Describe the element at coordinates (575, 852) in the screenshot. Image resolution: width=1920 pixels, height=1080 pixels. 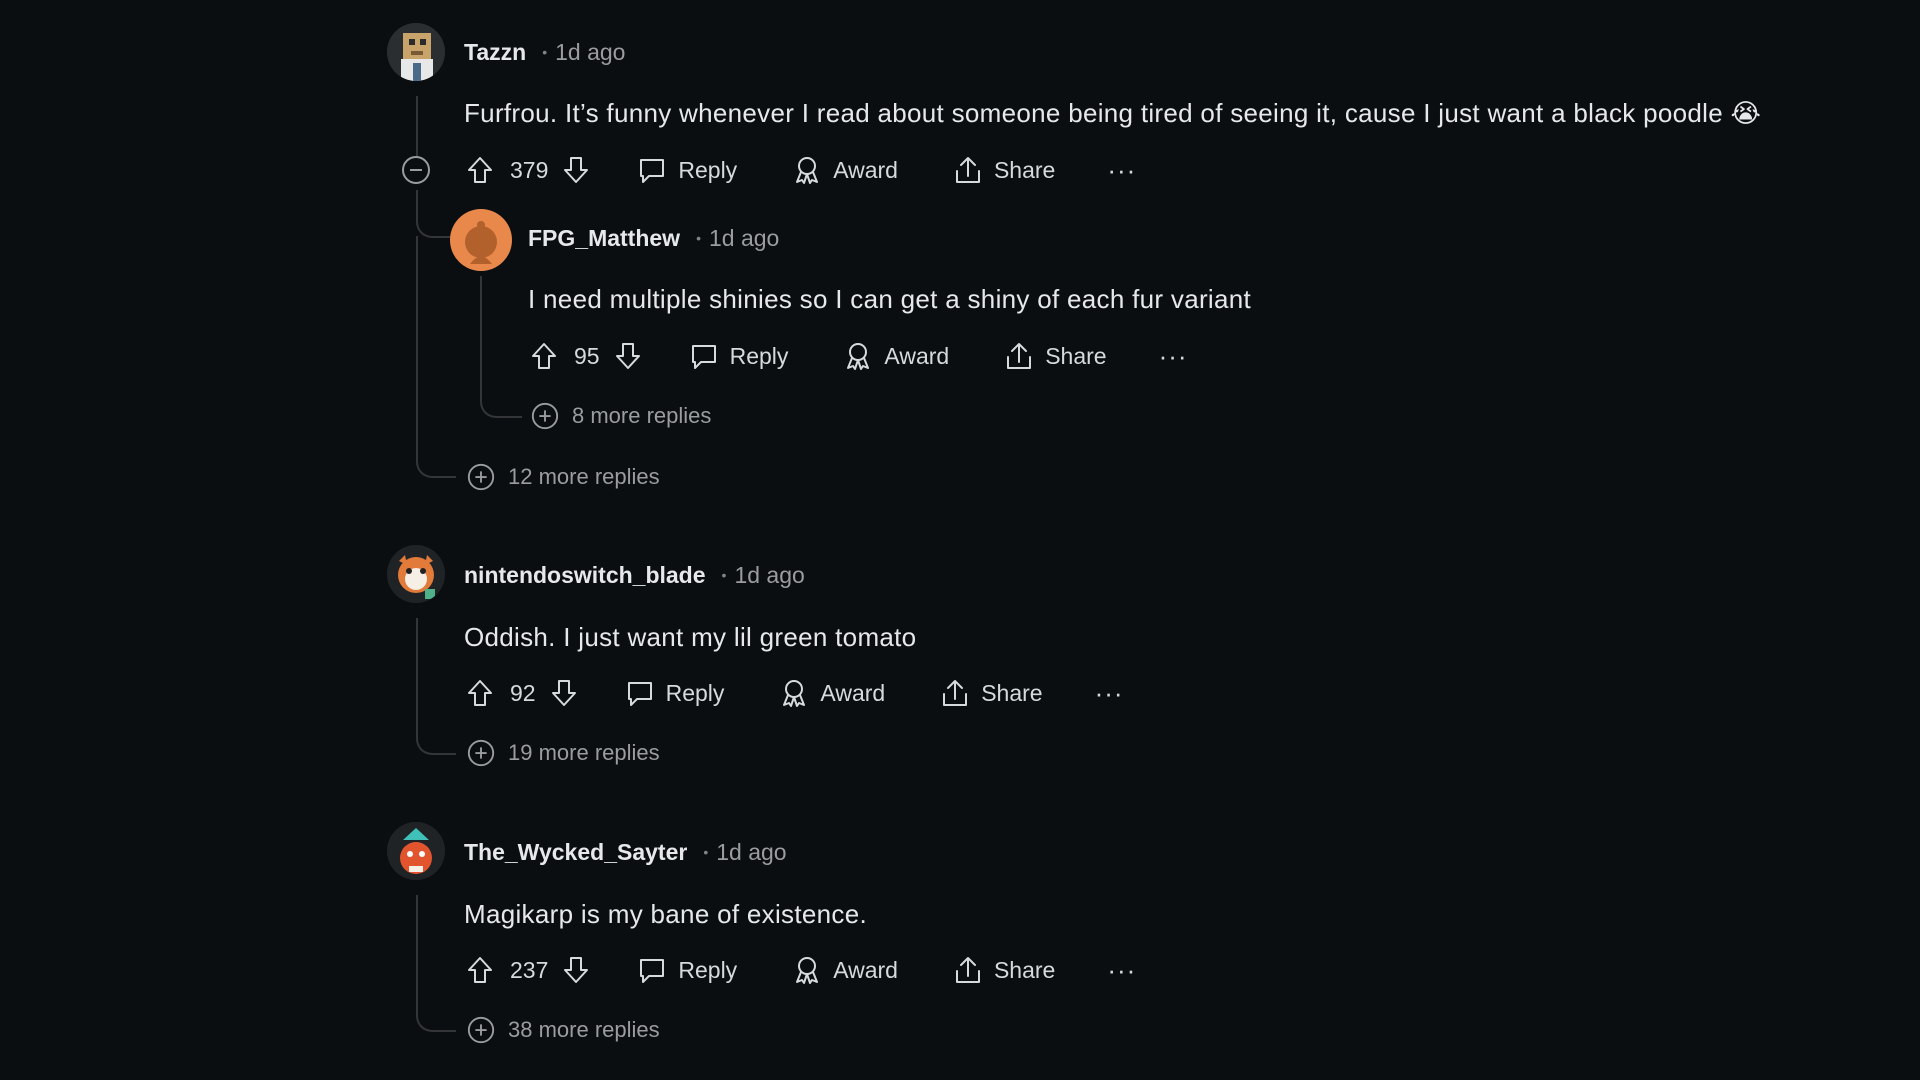
I see `username: The_Wycked_Sayter` at that location.